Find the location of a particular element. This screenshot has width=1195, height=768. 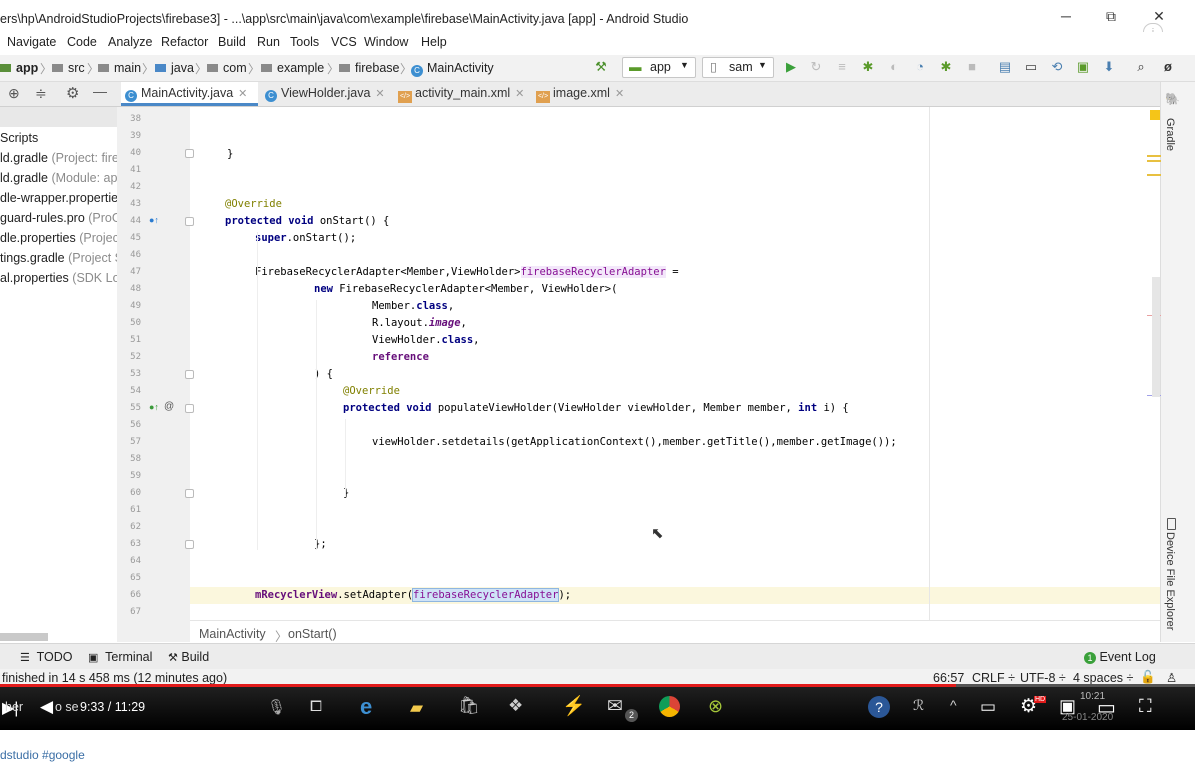

sync-gradle-icon: ⟲ is located at coordinates (1057, 67).